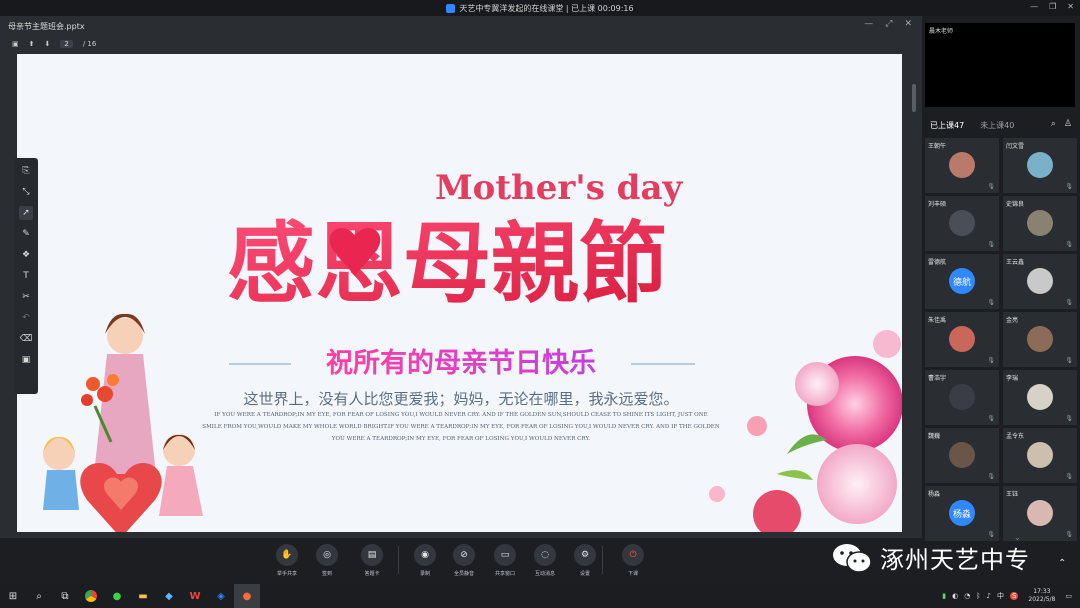 Image resolution: width=1080 pixels, height=608 pixels. Describe the element at coordinates (327, 560) in the screenshot. I see `sign-in-button: ◎ 签到` at that location.